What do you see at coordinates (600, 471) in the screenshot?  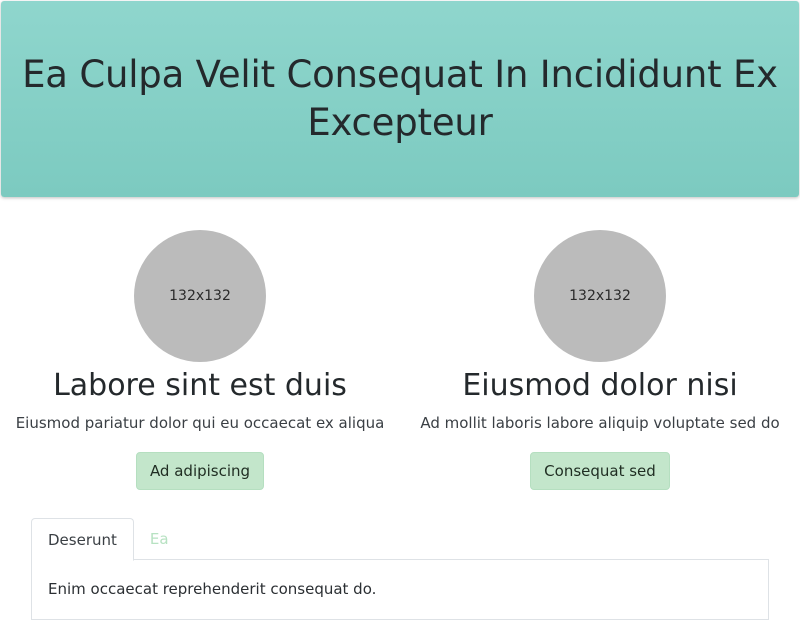 I see `feature-button-consequat-sed: Consequat sed` at bounding box center [600, 471].